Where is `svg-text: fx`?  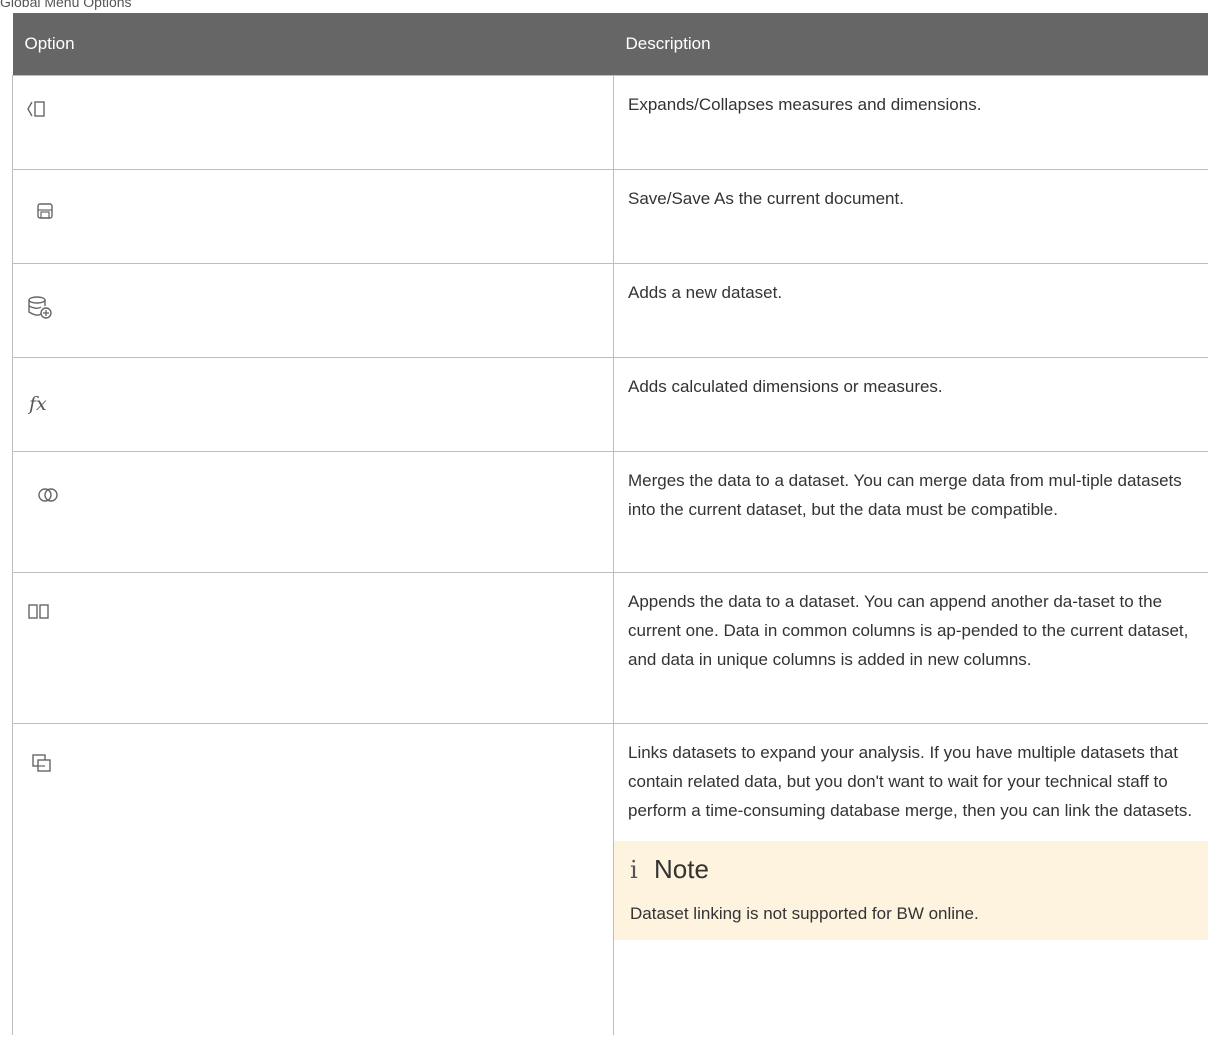 svg-text: fx is located at coordinates (37, 404).